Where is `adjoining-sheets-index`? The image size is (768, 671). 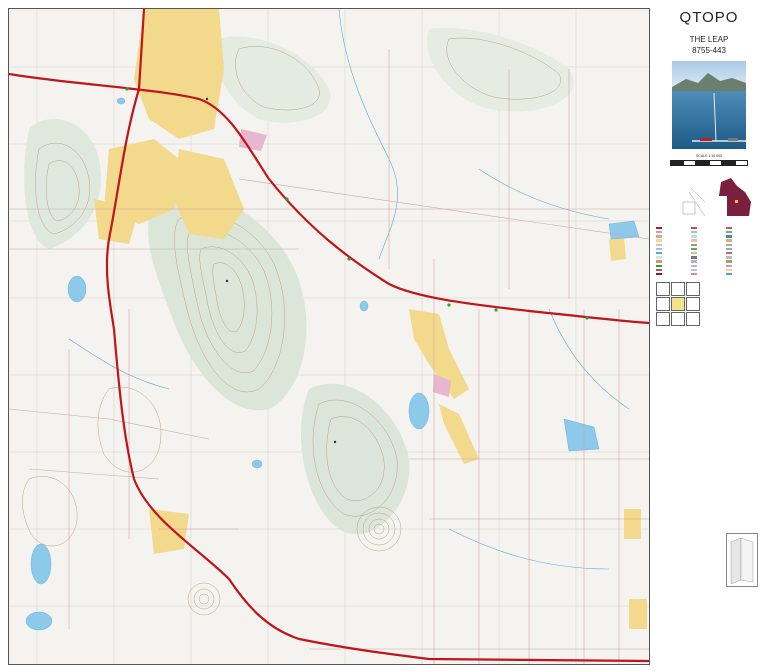 adjoining-sheets-index is located at coordinates (709, 304).